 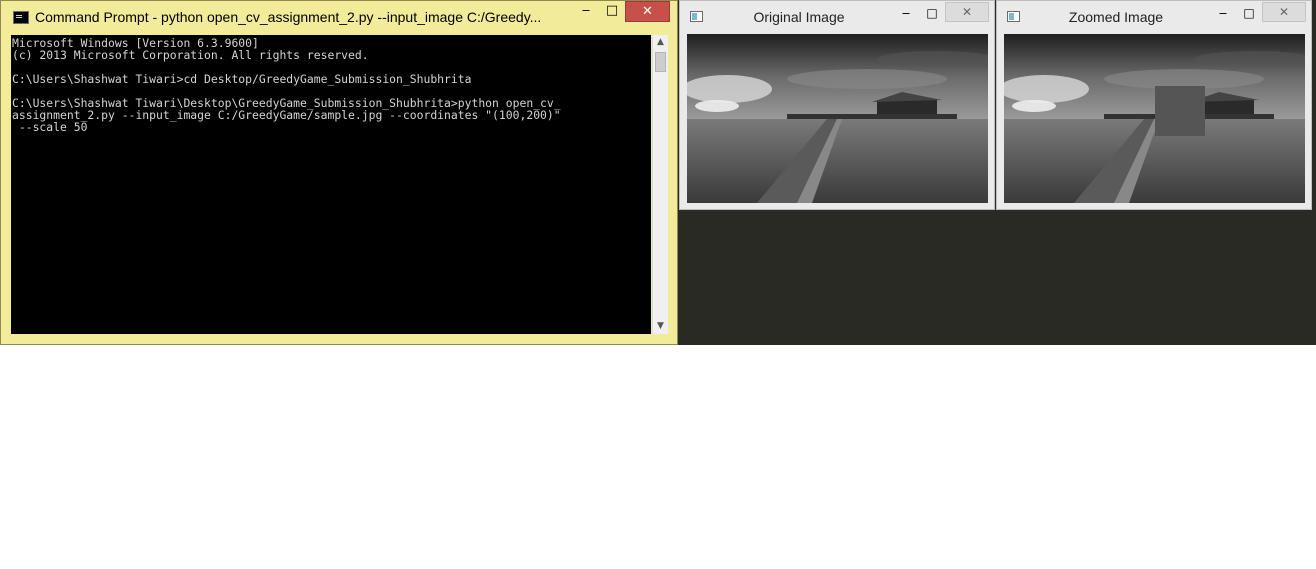 What do you see at coordinates (799, 17) in the screenshot?
I see `original-image-title: Original Image` at bounding box center [799, 17].